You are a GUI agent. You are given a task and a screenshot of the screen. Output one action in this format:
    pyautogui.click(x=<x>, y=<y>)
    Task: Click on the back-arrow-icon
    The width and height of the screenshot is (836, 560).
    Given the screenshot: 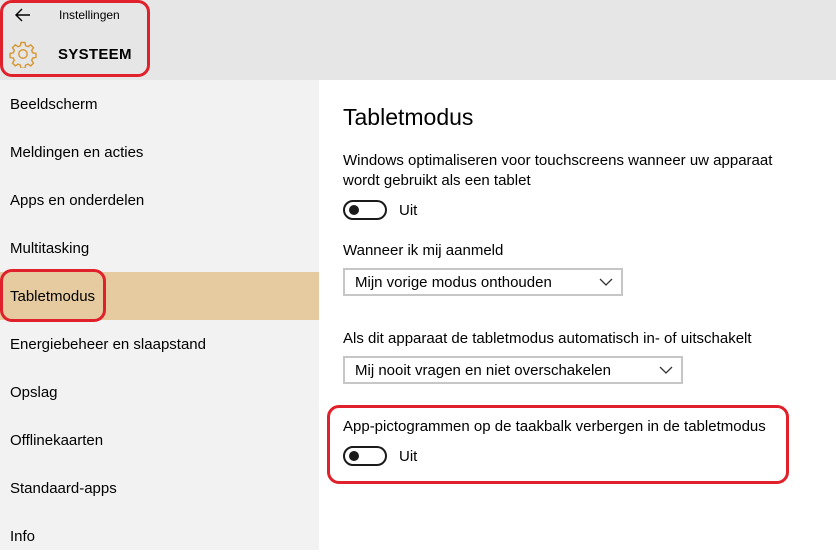 What is the action you would take?
    pyautogui.click(x=22, y=15)
    